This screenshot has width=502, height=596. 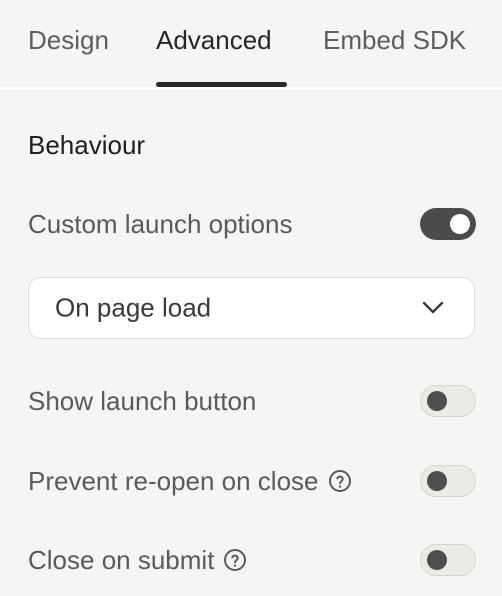 I want to click on custom-launch-options-toggle, so click(x=448, y=224).